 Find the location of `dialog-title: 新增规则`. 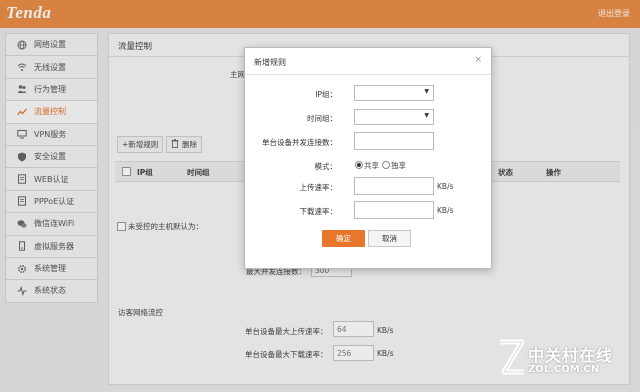

dialog-title: 新增规则 is located at coordinates (270, 62).